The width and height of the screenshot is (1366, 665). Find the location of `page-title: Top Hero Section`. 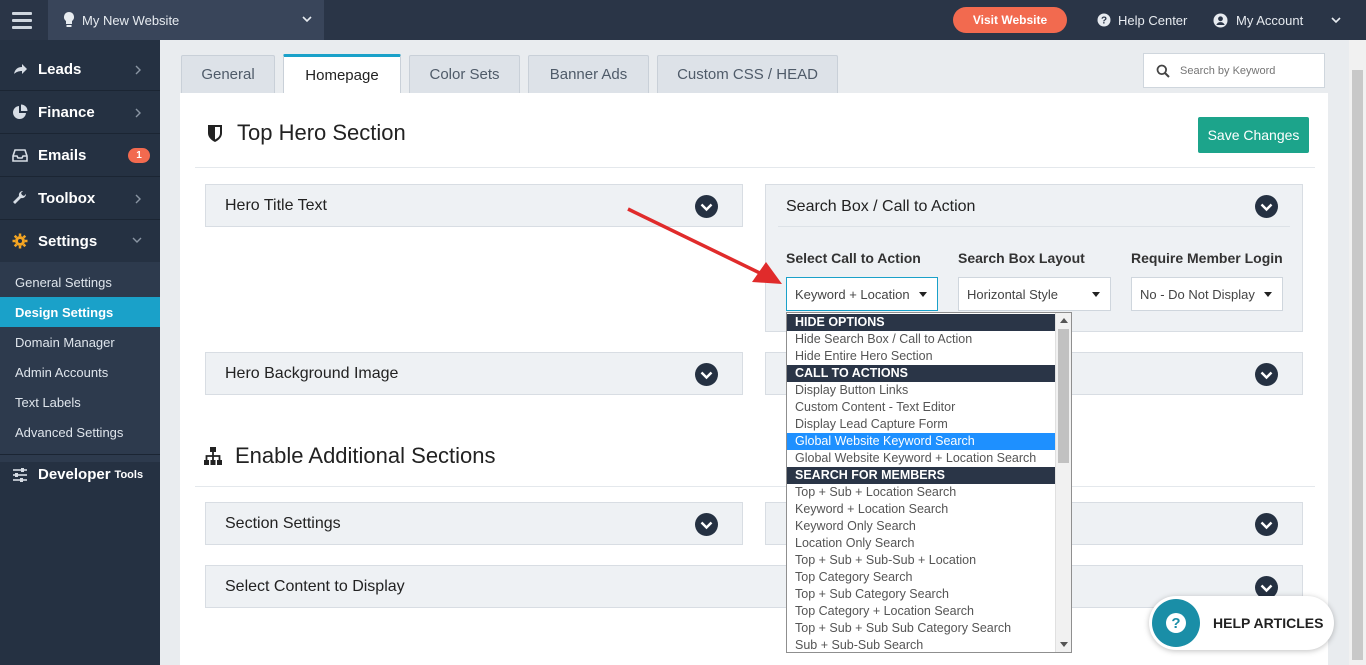

page-title: Top Hero Section is located at coordinates (321, 132).